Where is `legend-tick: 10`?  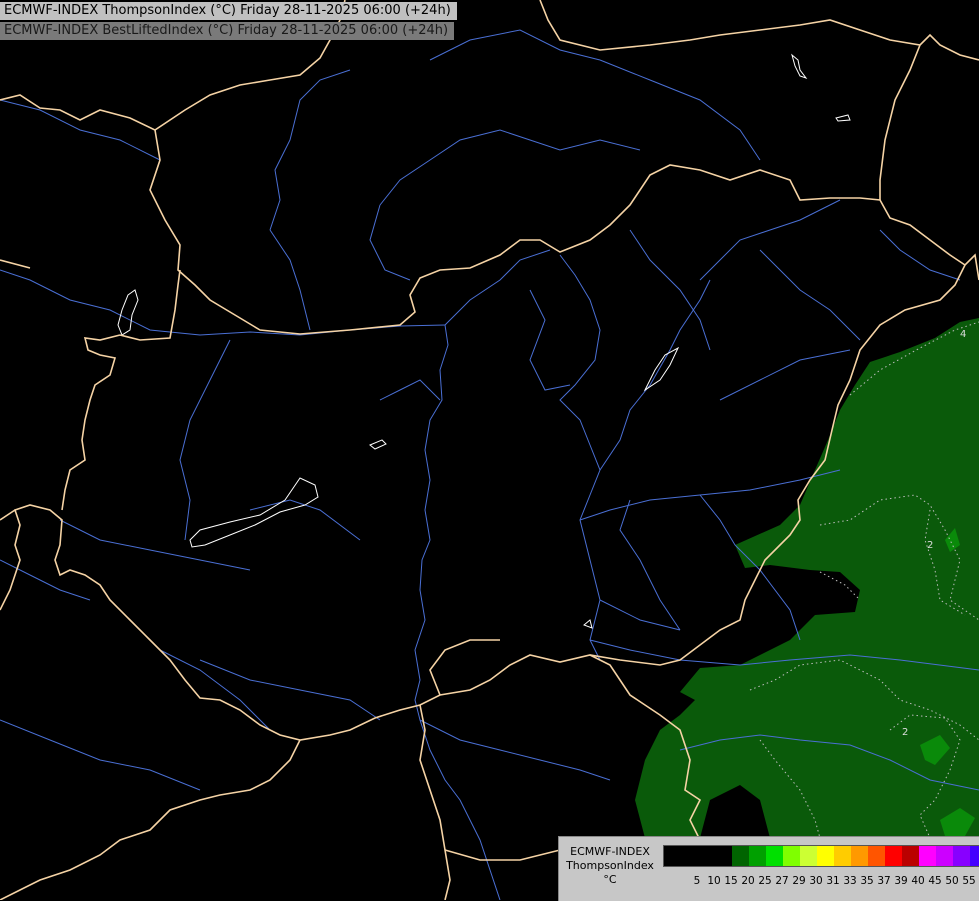
legend-tick: 10 is located at coordinates (714, 881).